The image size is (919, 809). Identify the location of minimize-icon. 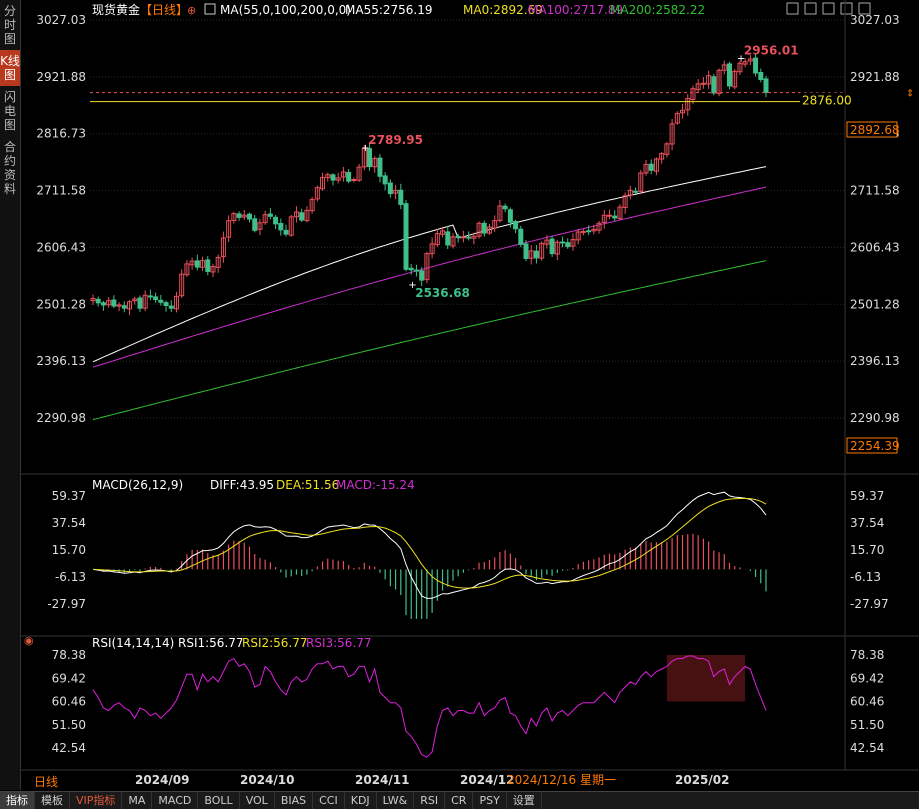
(828, 8).